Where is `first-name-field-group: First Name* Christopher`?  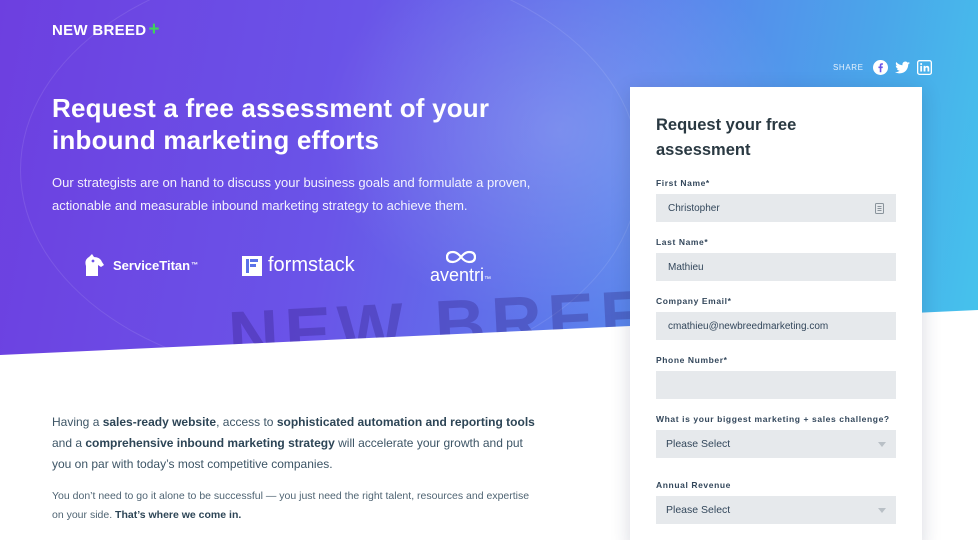 first-name-field-group: First Name* Christopher is located at coordinates (776, 200).